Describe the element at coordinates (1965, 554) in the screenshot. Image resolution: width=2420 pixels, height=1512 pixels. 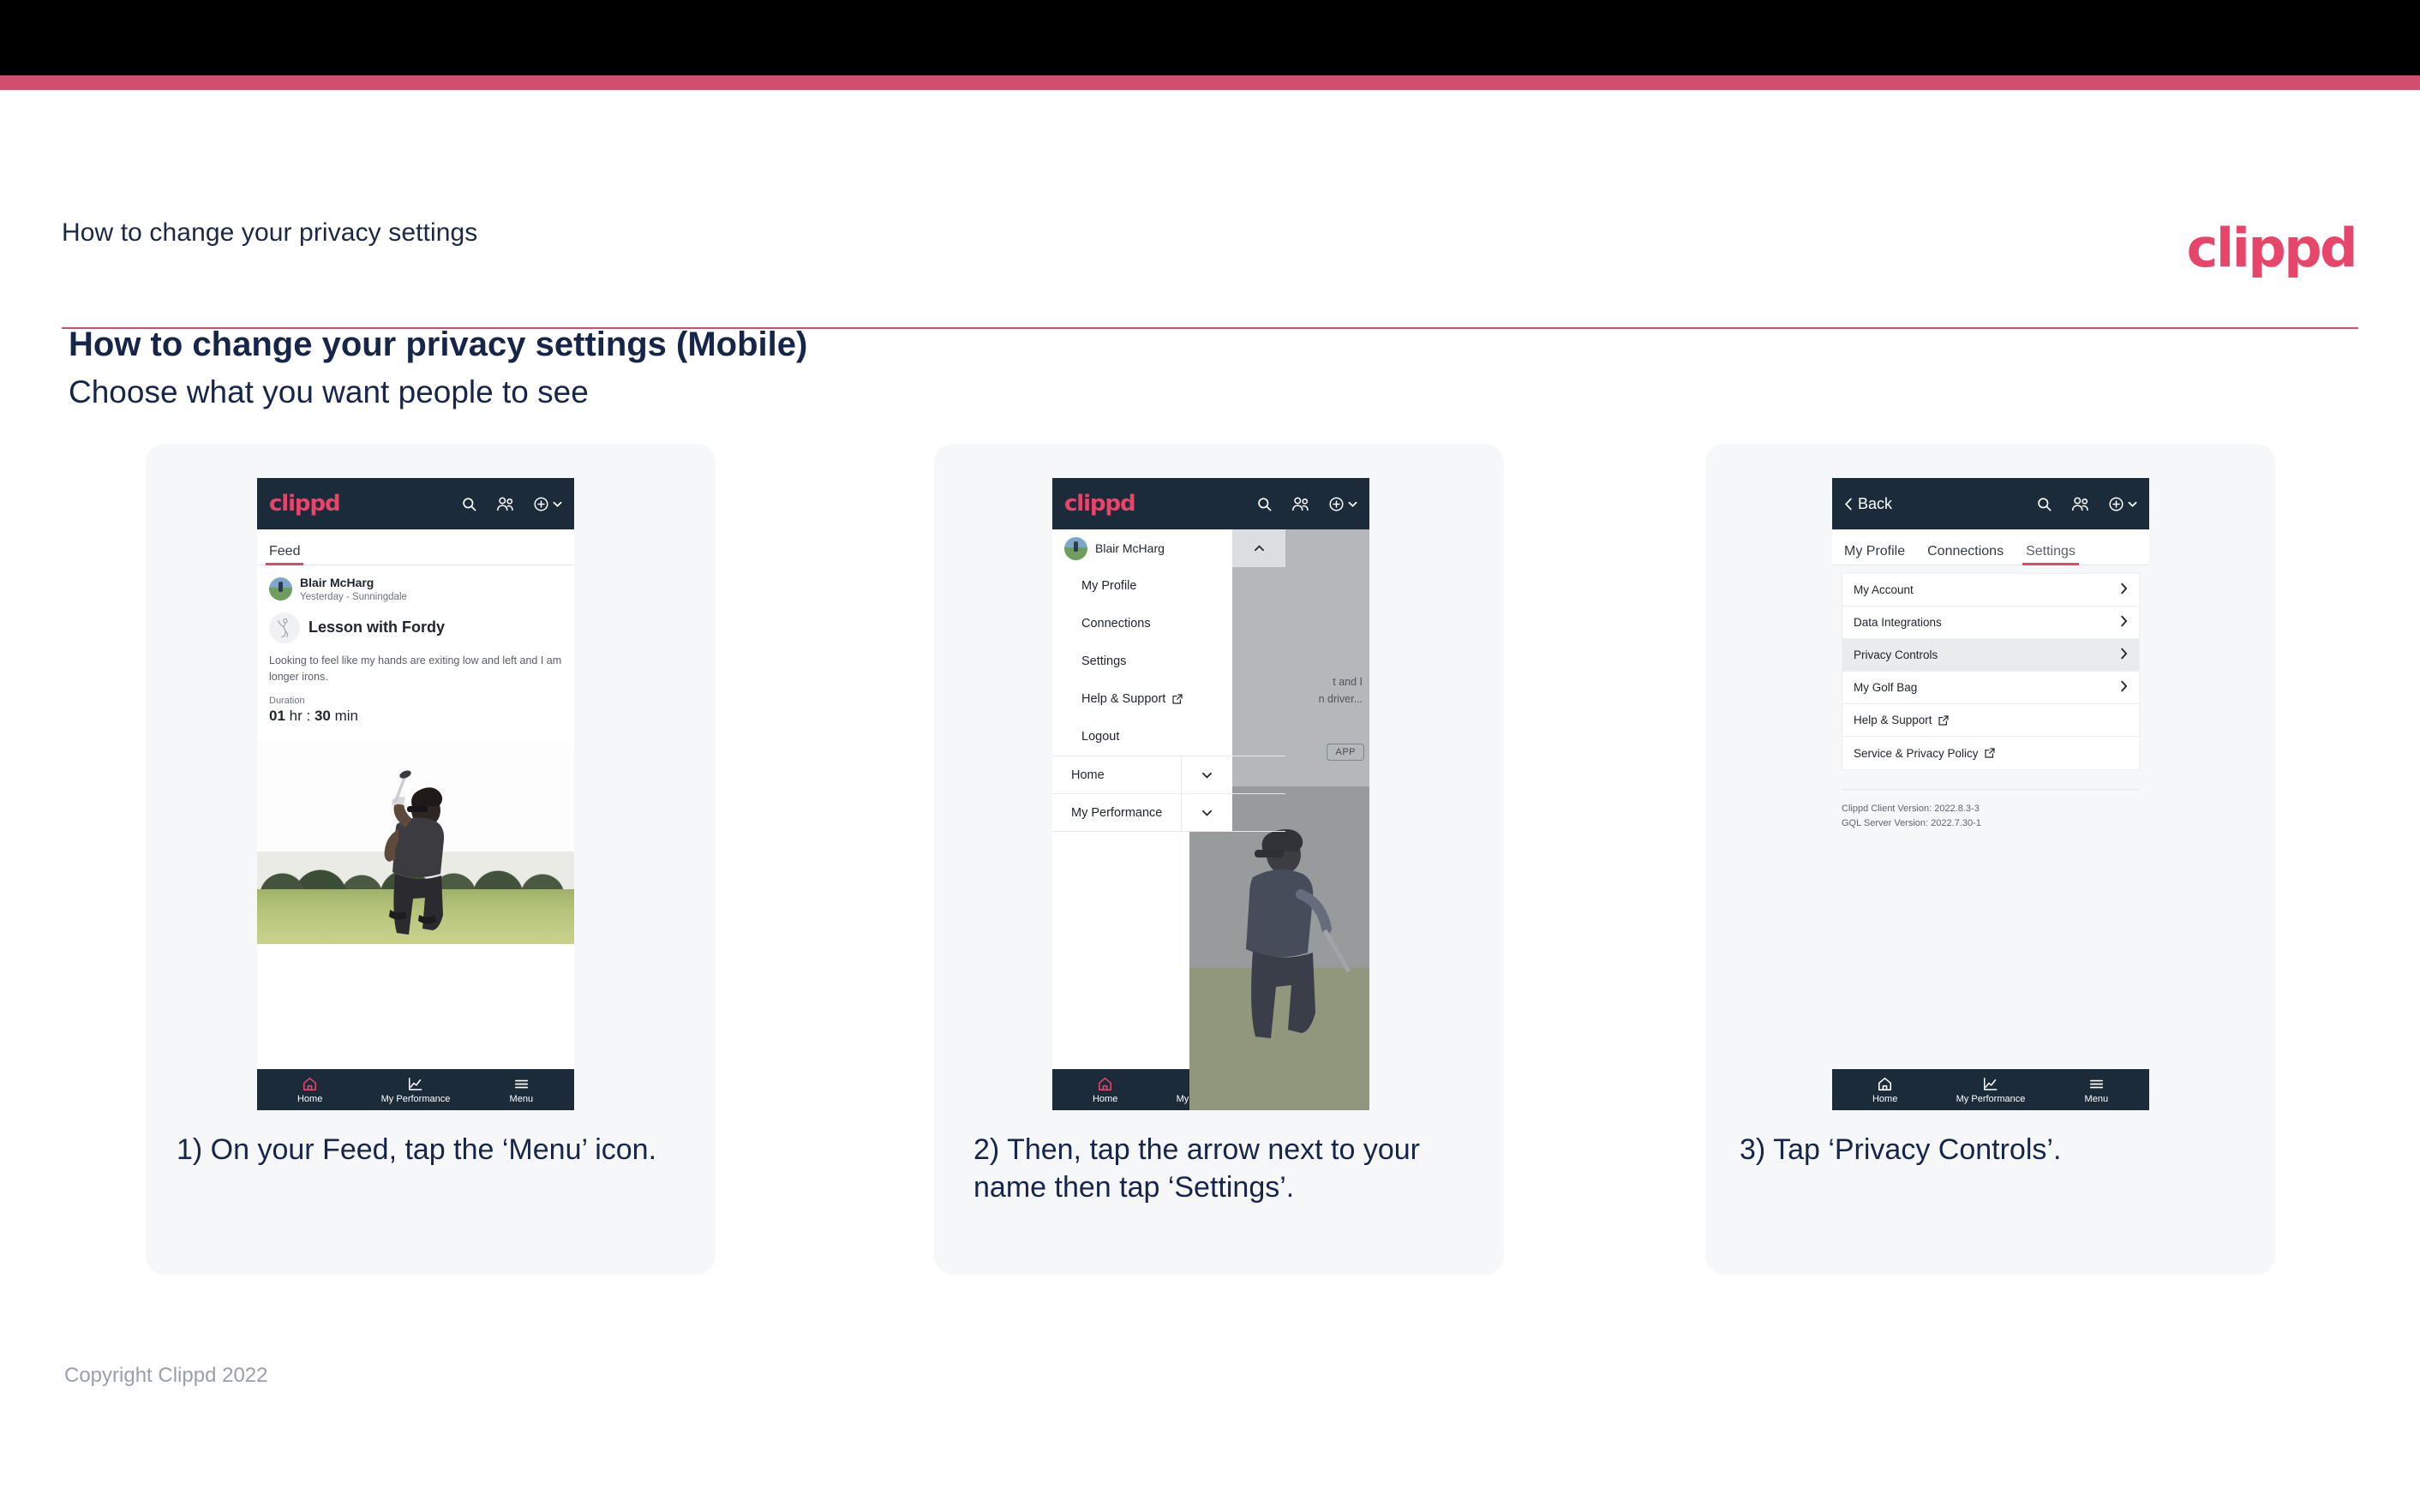
I see `tab-connections: Connections` at that location.